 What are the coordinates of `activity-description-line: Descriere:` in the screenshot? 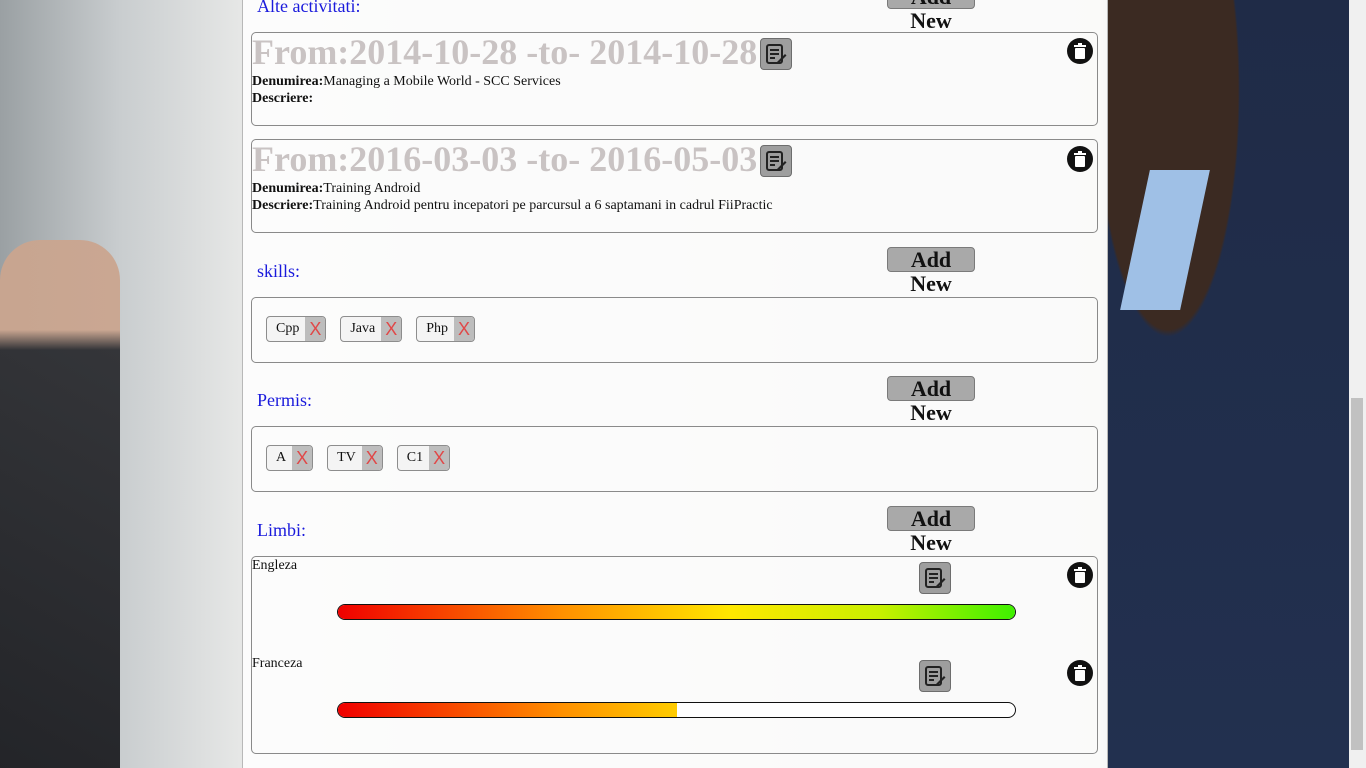 It's located at (282, 99).